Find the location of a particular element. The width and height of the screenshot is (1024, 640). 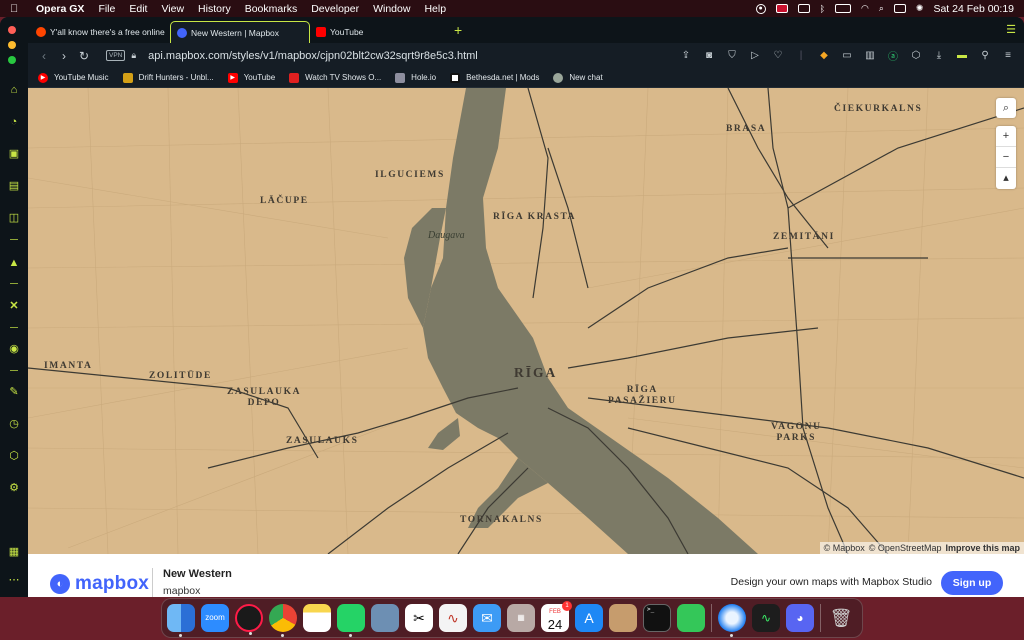

camera-snapshot-icon: ◙ is located at coordinates (709, 55).